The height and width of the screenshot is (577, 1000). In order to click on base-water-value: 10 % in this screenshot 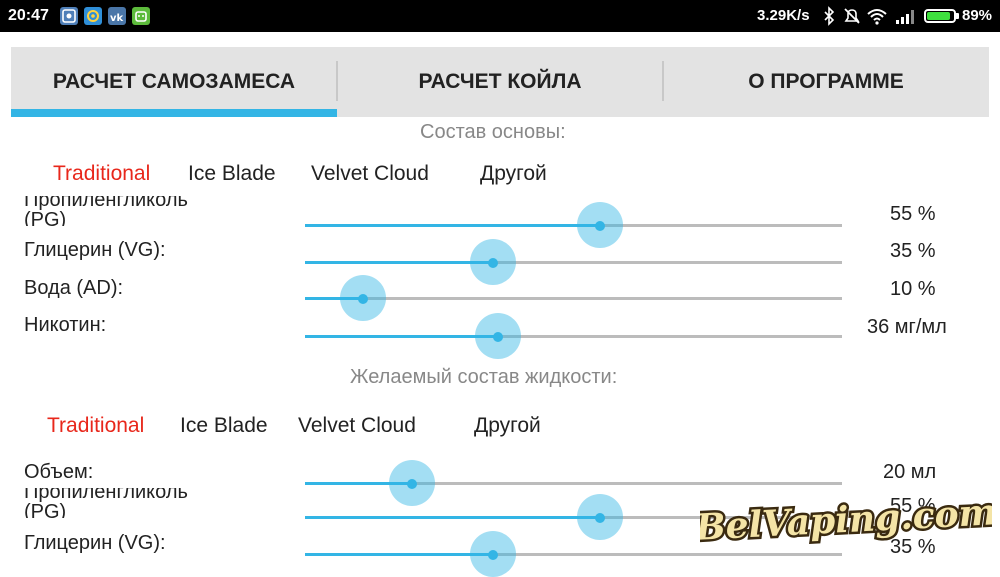, I will do `click(913, 289)`.